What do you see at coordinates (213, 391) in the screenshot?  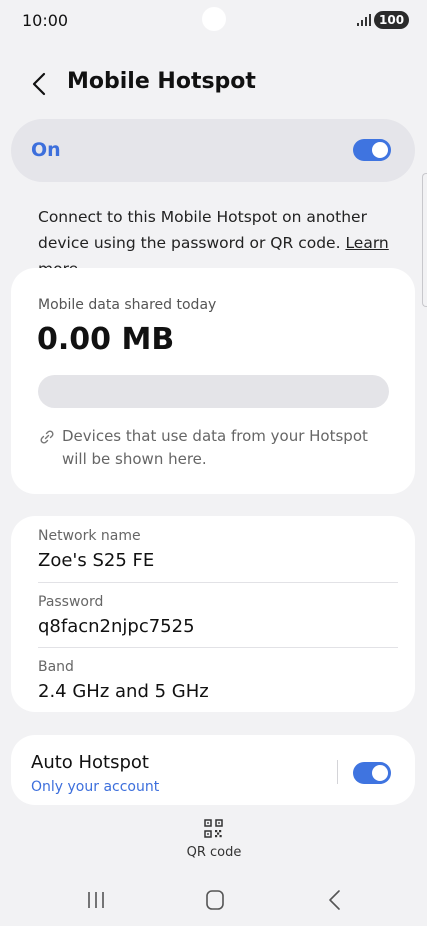 I see `data-usage-bar` at bounding box center [213, 391].